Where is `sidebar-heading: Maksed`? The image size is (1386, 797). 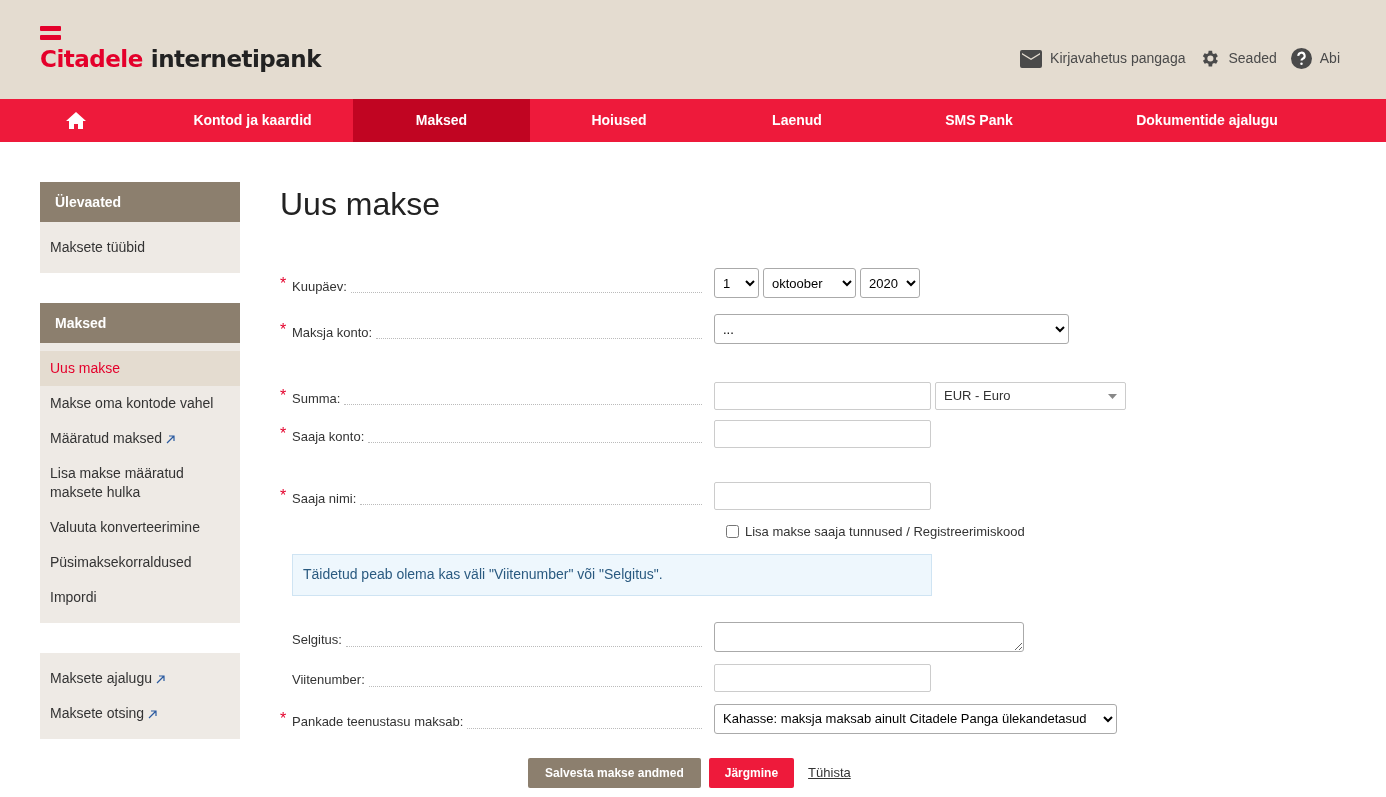
sidebar-heading: Maksed is located at coordinates (140, 323).